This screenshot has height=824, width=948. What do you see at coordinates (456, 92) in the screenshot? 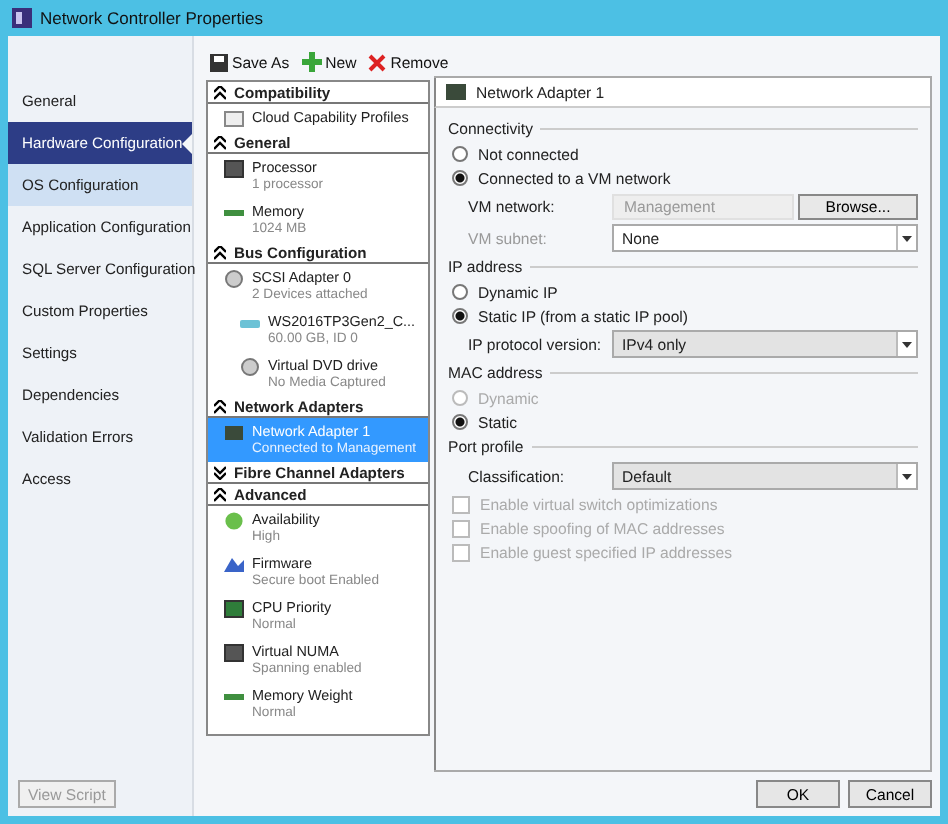
I see `network-card-icon` at bounding box center [456, 92].